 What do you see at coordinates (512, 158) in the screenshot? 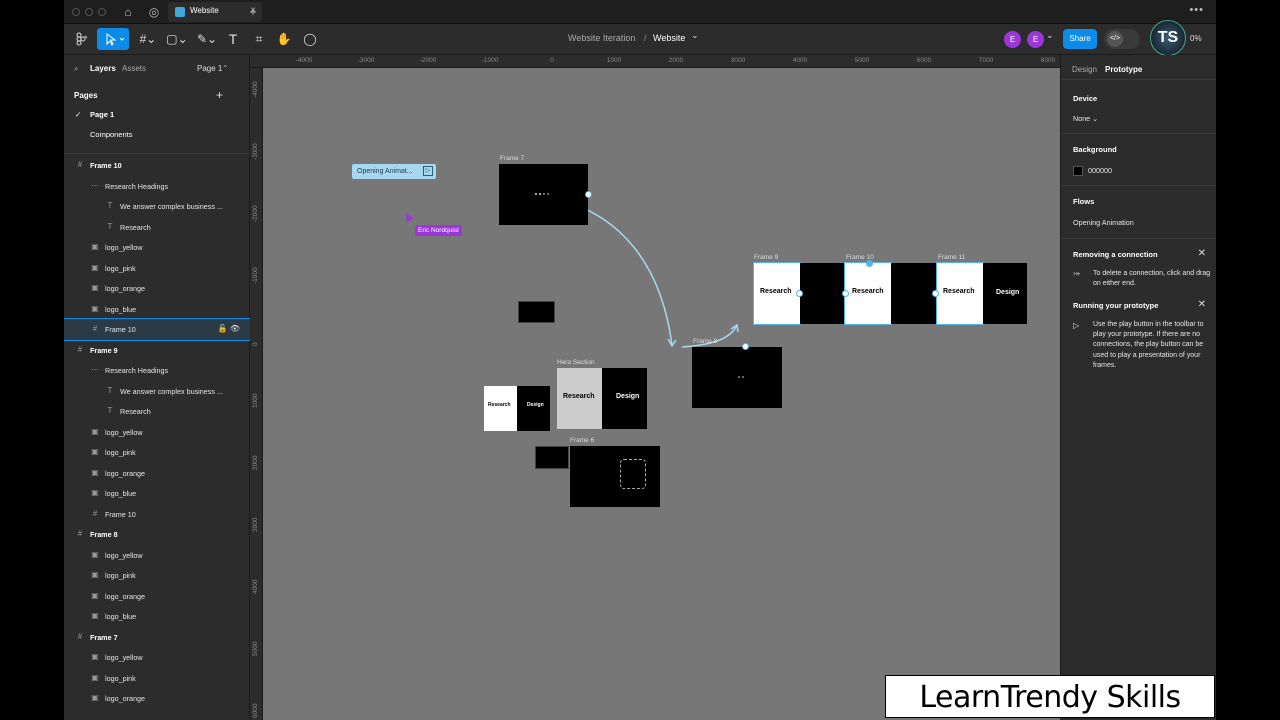
I see `frame-label: Frame 7` at bounding box center [512, 158].